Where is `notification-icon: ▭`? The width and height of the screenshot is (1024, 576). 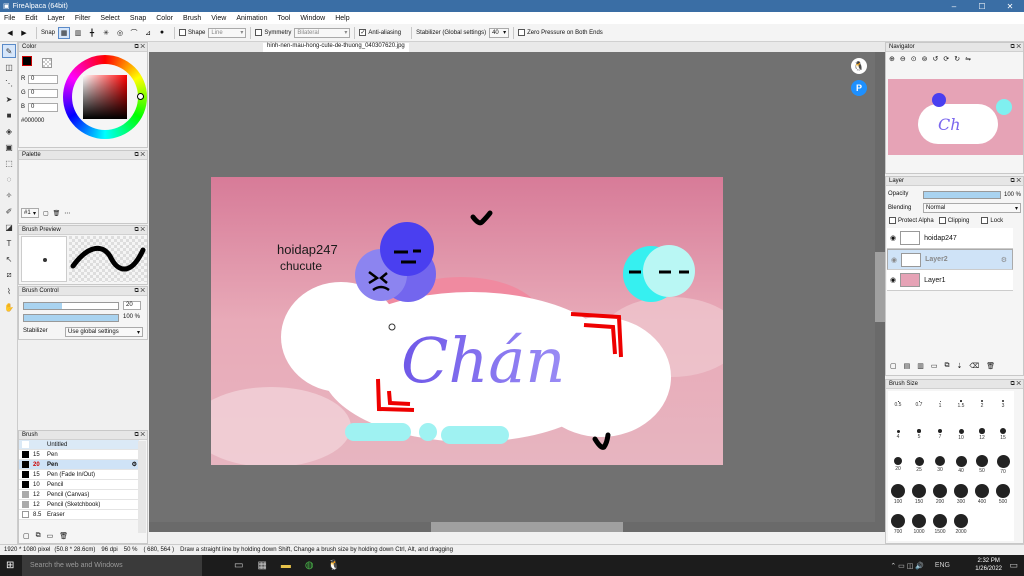 notification-icon: ▭ is located at coordinates (1013, 565).